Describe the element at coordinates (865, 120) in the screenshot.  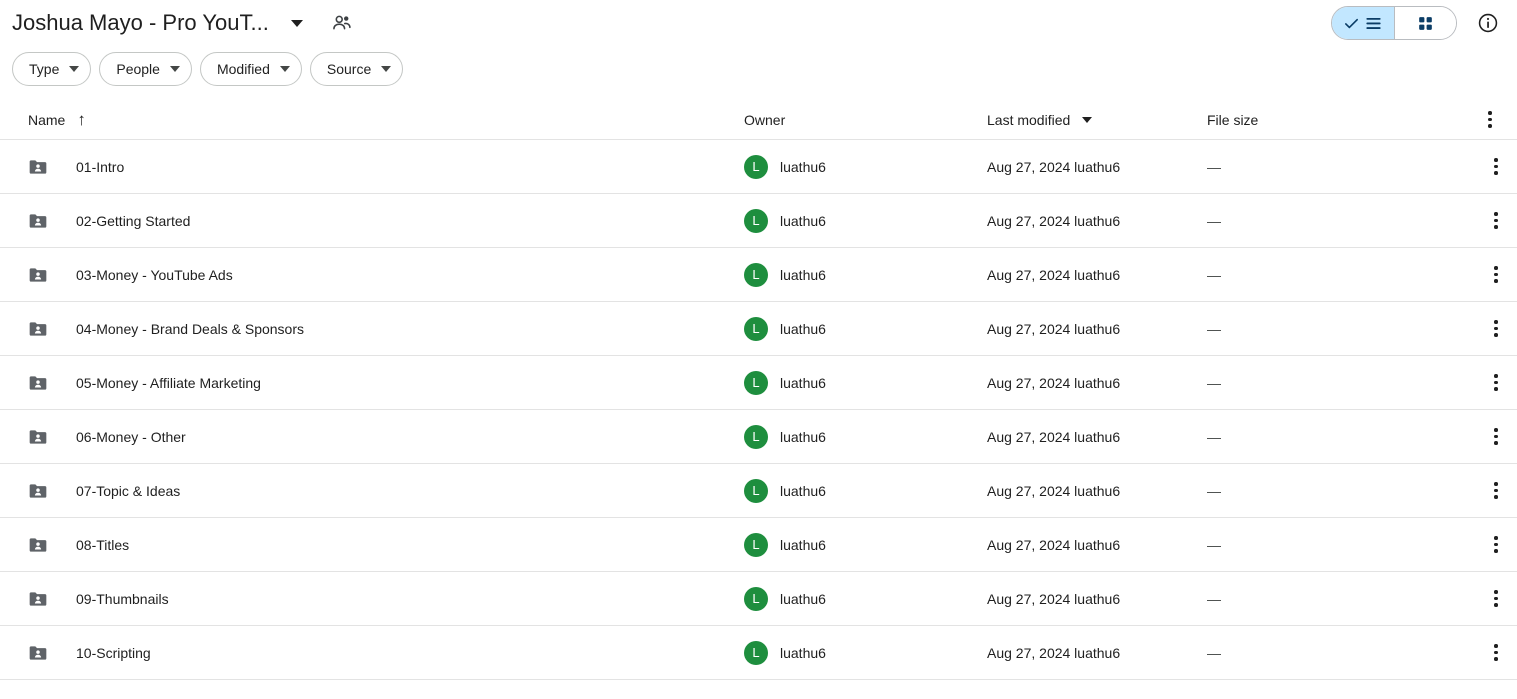
I see `column-header-owner: Owner` at that location.